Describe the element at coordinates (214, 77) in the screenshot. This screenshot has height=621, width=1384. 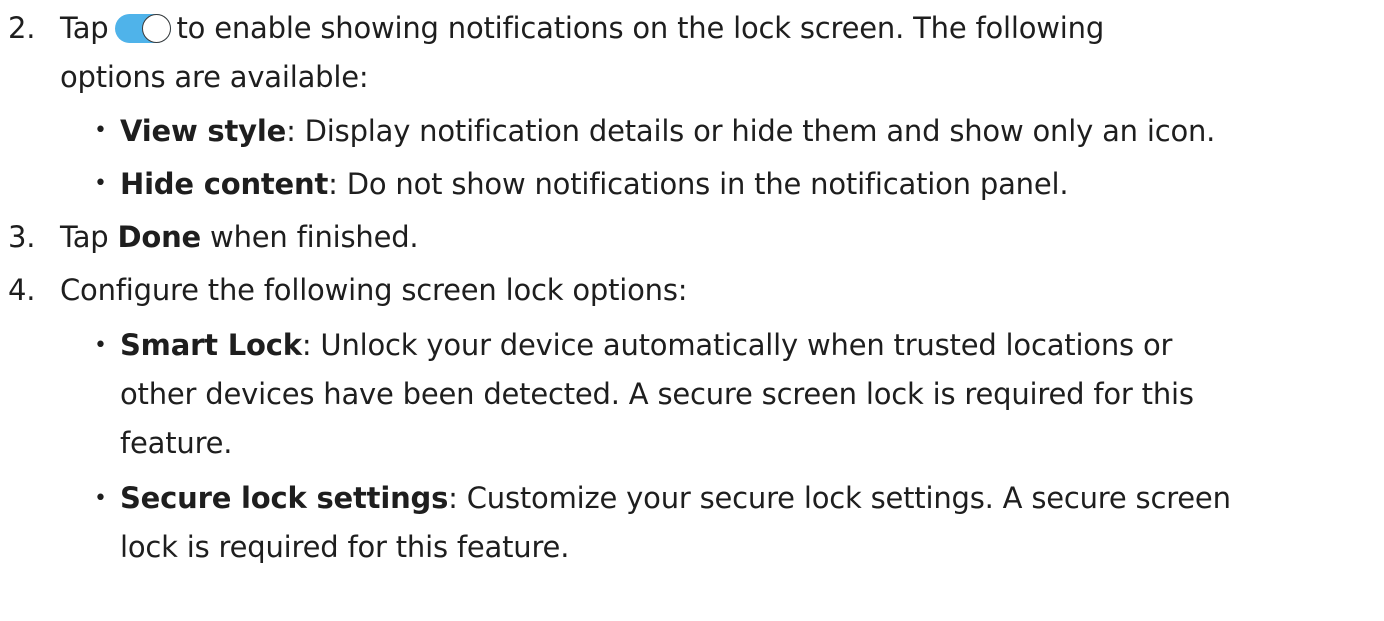
I see `step-text: options are available:` at that location.